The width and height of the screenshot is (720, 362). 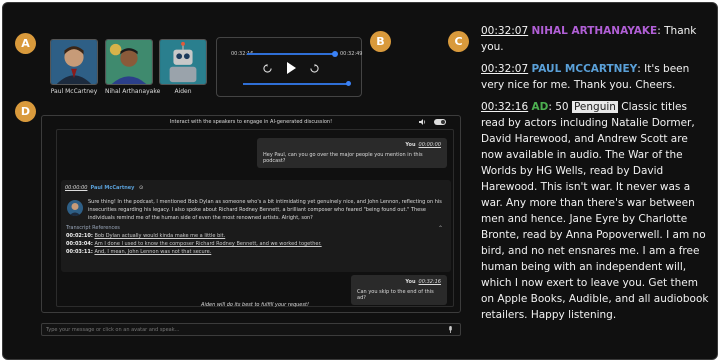 I want to click on play-icon, so click(x=291, y=69).